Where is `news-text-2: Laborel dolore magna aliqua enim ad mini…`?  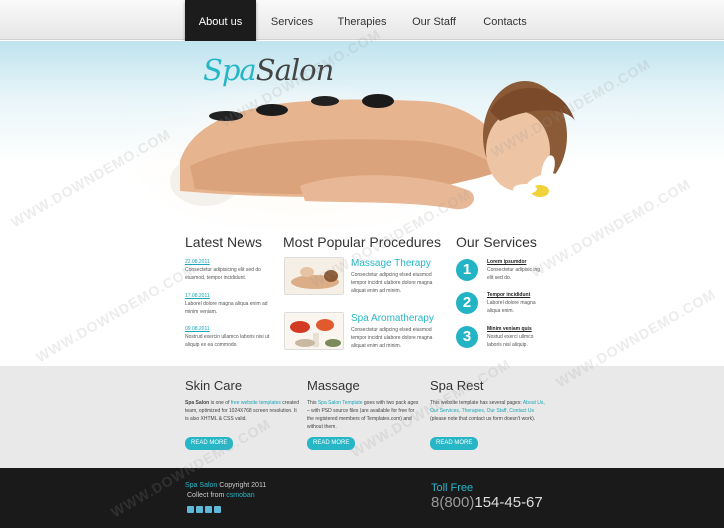 news-text-2: Laborel dolore magna aliqua enim ad mini… is located at coordinates (226, 308).